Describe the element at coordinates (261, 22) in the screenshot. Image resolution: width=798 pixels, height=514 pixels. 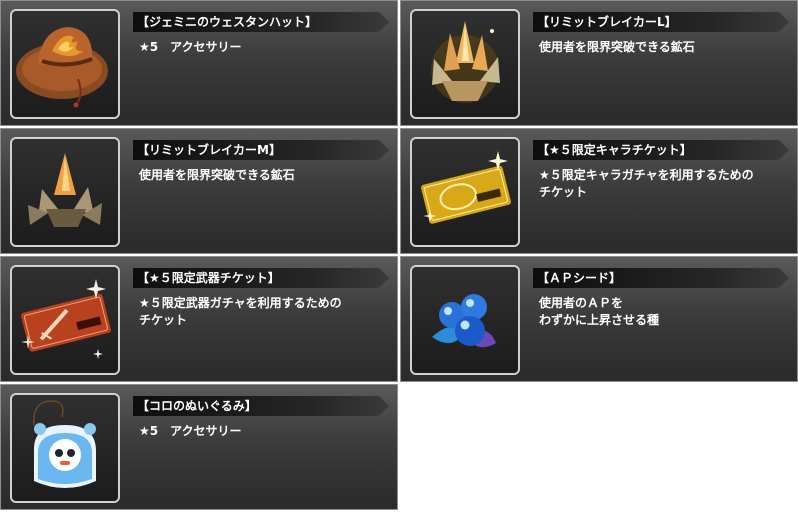
I see `item-title: 【ジェミニのウェスタンハット】` at that location.